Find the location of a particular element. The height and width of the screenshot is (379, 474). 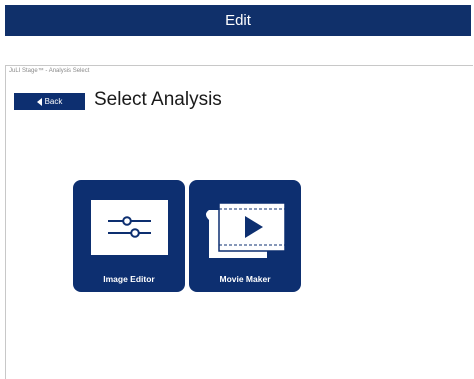

image-editor-label: Image Editor is located at coordinates (129, 279).